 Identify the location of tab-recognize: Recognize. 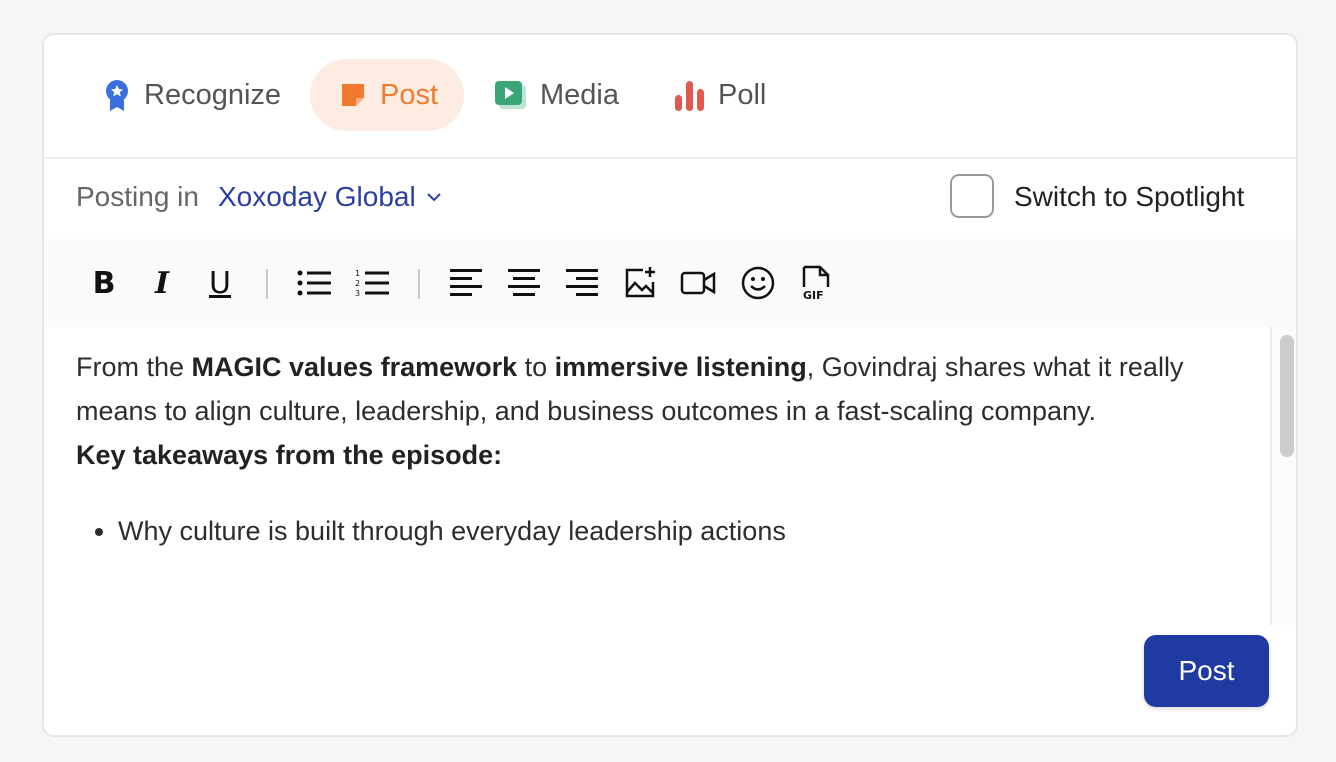
(190, 95).